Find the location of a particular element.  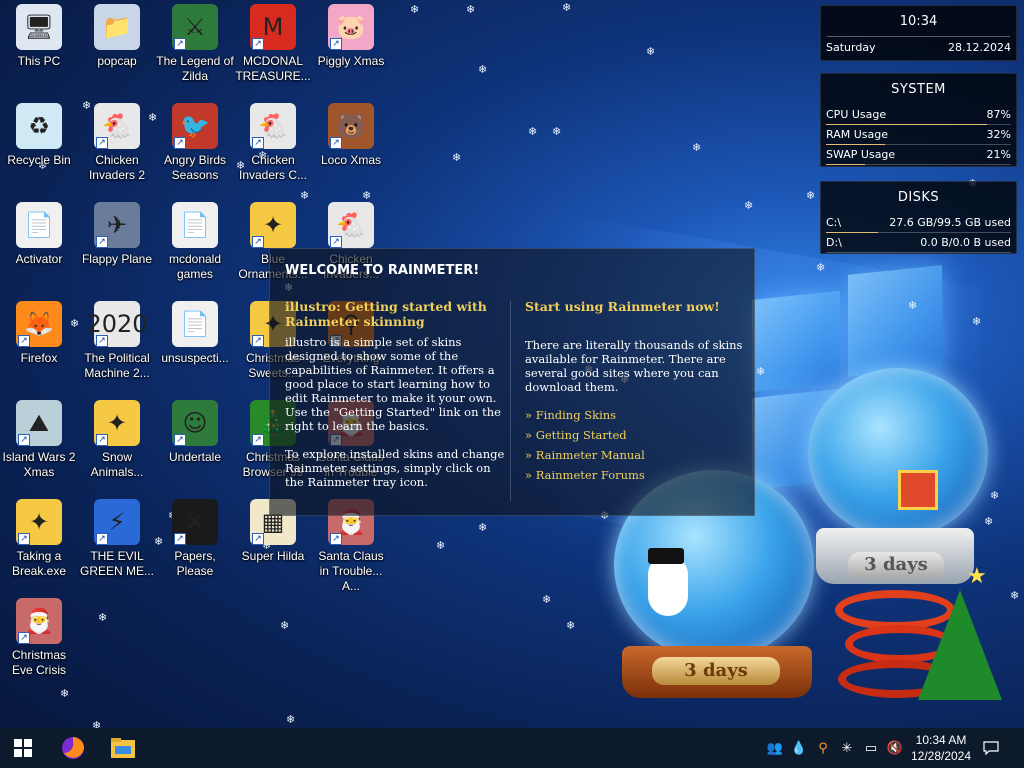

link-rainmeter-manual: » Rainmeter Manual is located at coordinates (637, 455).